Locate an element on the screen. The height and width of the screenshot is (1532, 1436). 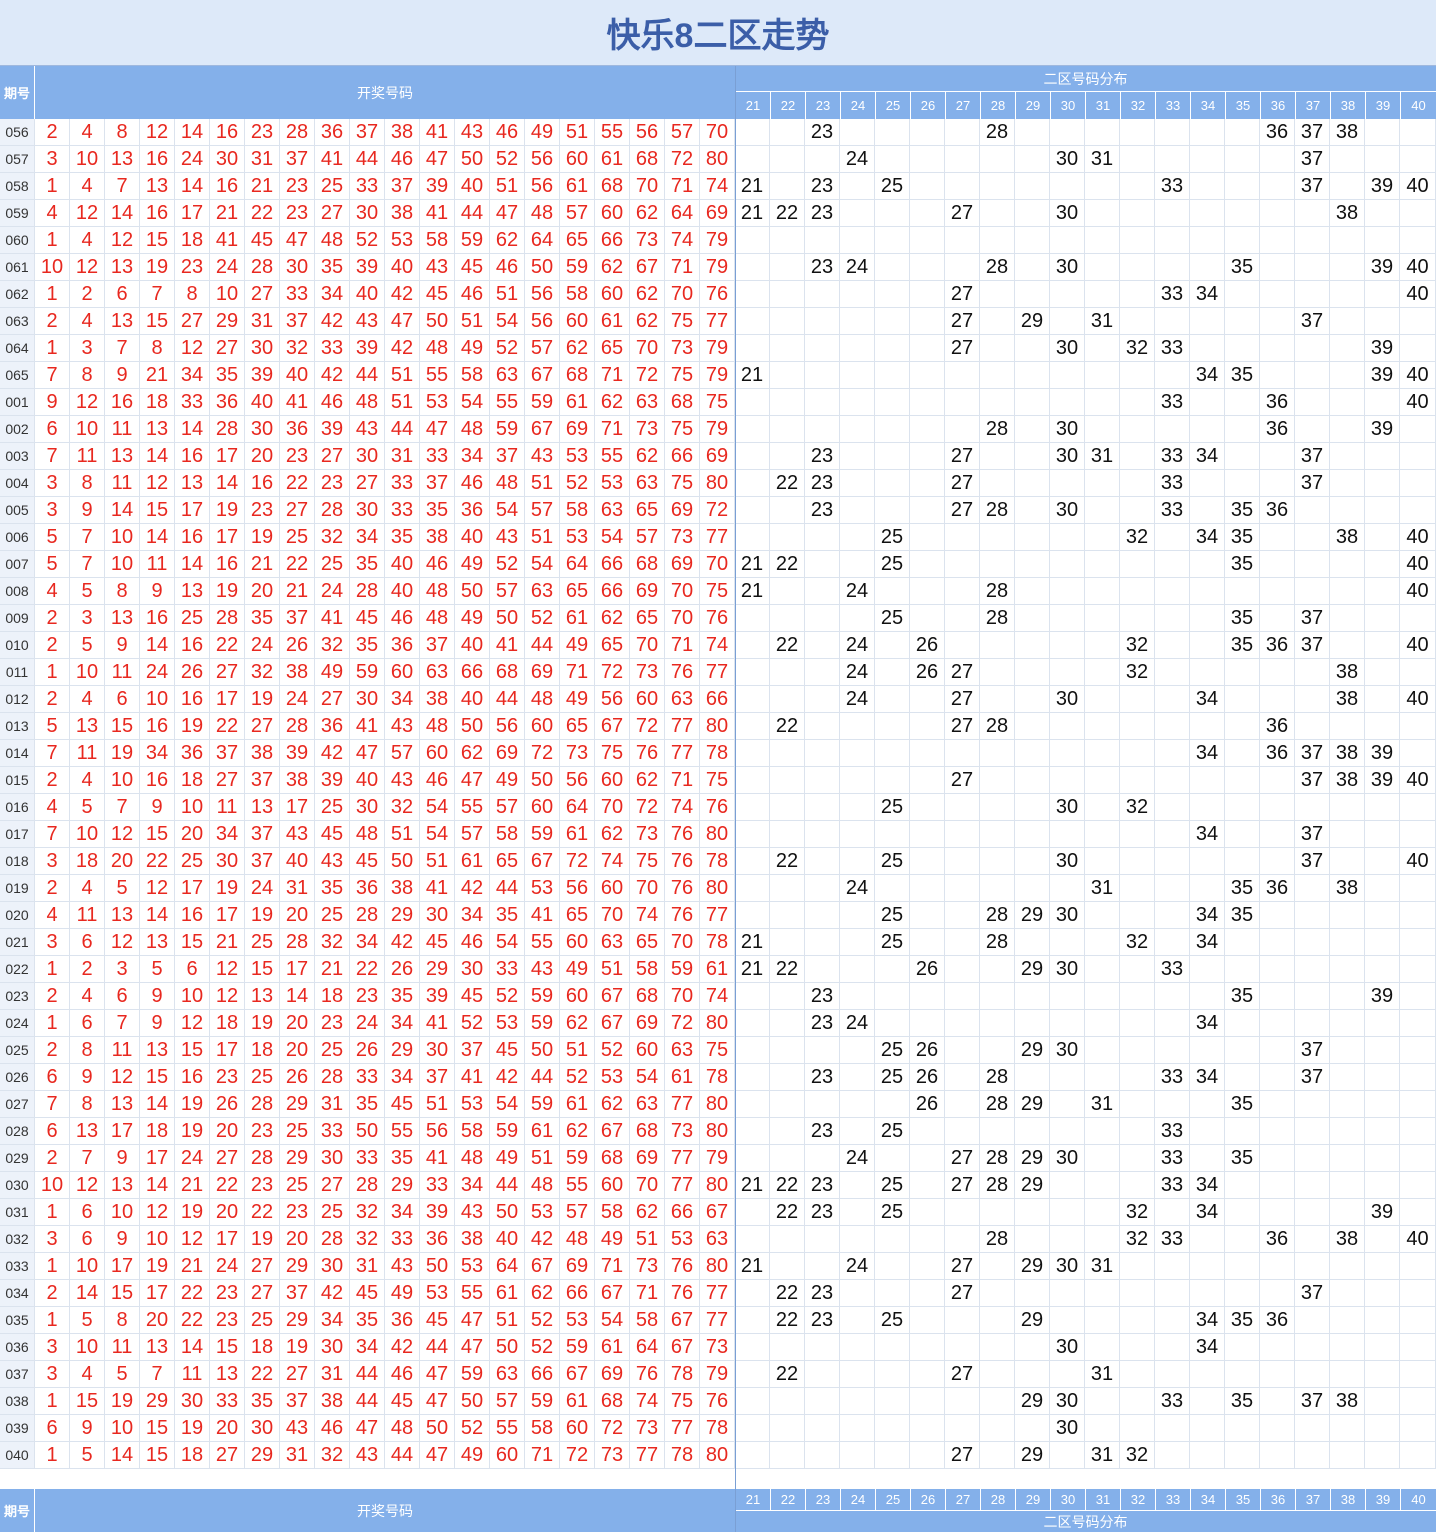
winning-number: 14 is located at coordinates (192, 186).